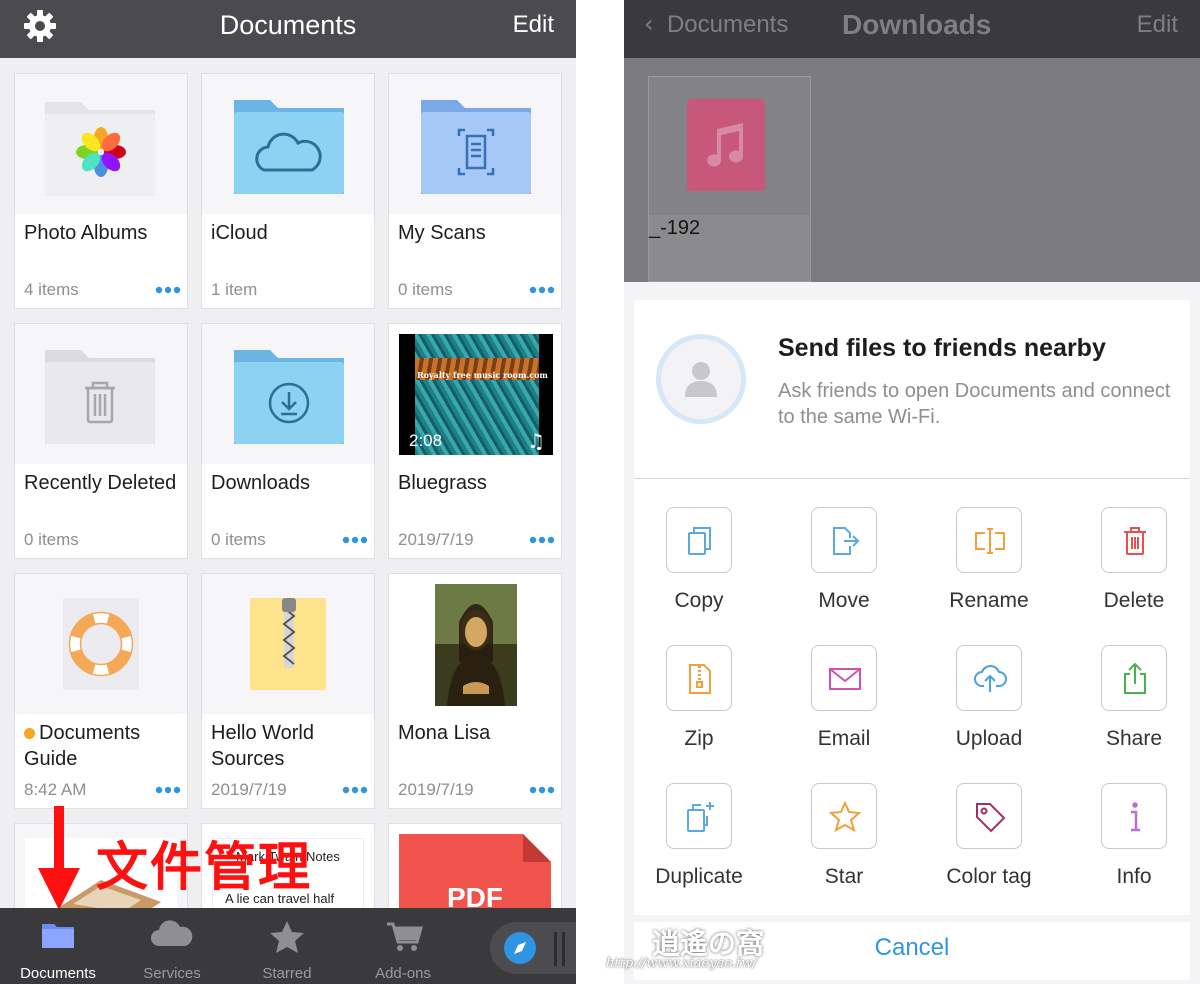 Image resolution: width=1200 pixels, height=984 pixels. What do you see at coordinates (917, 24) in the screenshot?
I see `page-title: Downloads` at bounding box center [917, 24].